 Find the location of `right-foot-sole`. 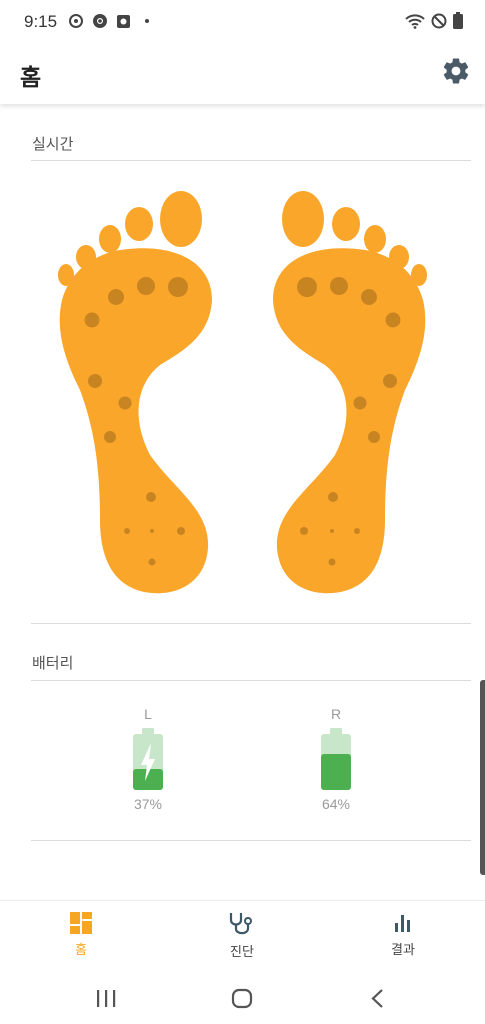

right-foot-sole is located at coordinates (349, 421).